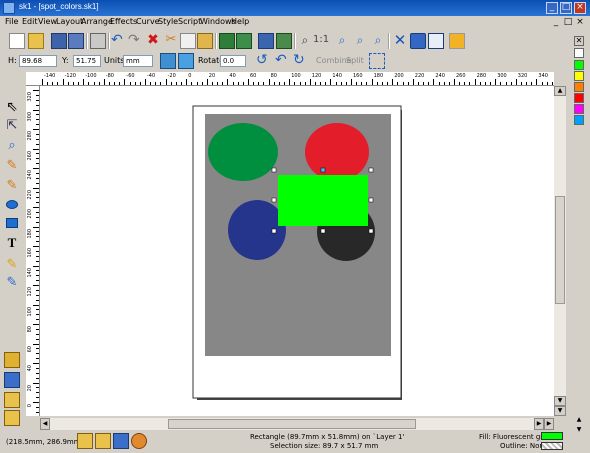 The image size is (590, 453). Describe the element at coordinates (539, 424) in the screenshot. I see `scroll-right-button: ▶` at that location.